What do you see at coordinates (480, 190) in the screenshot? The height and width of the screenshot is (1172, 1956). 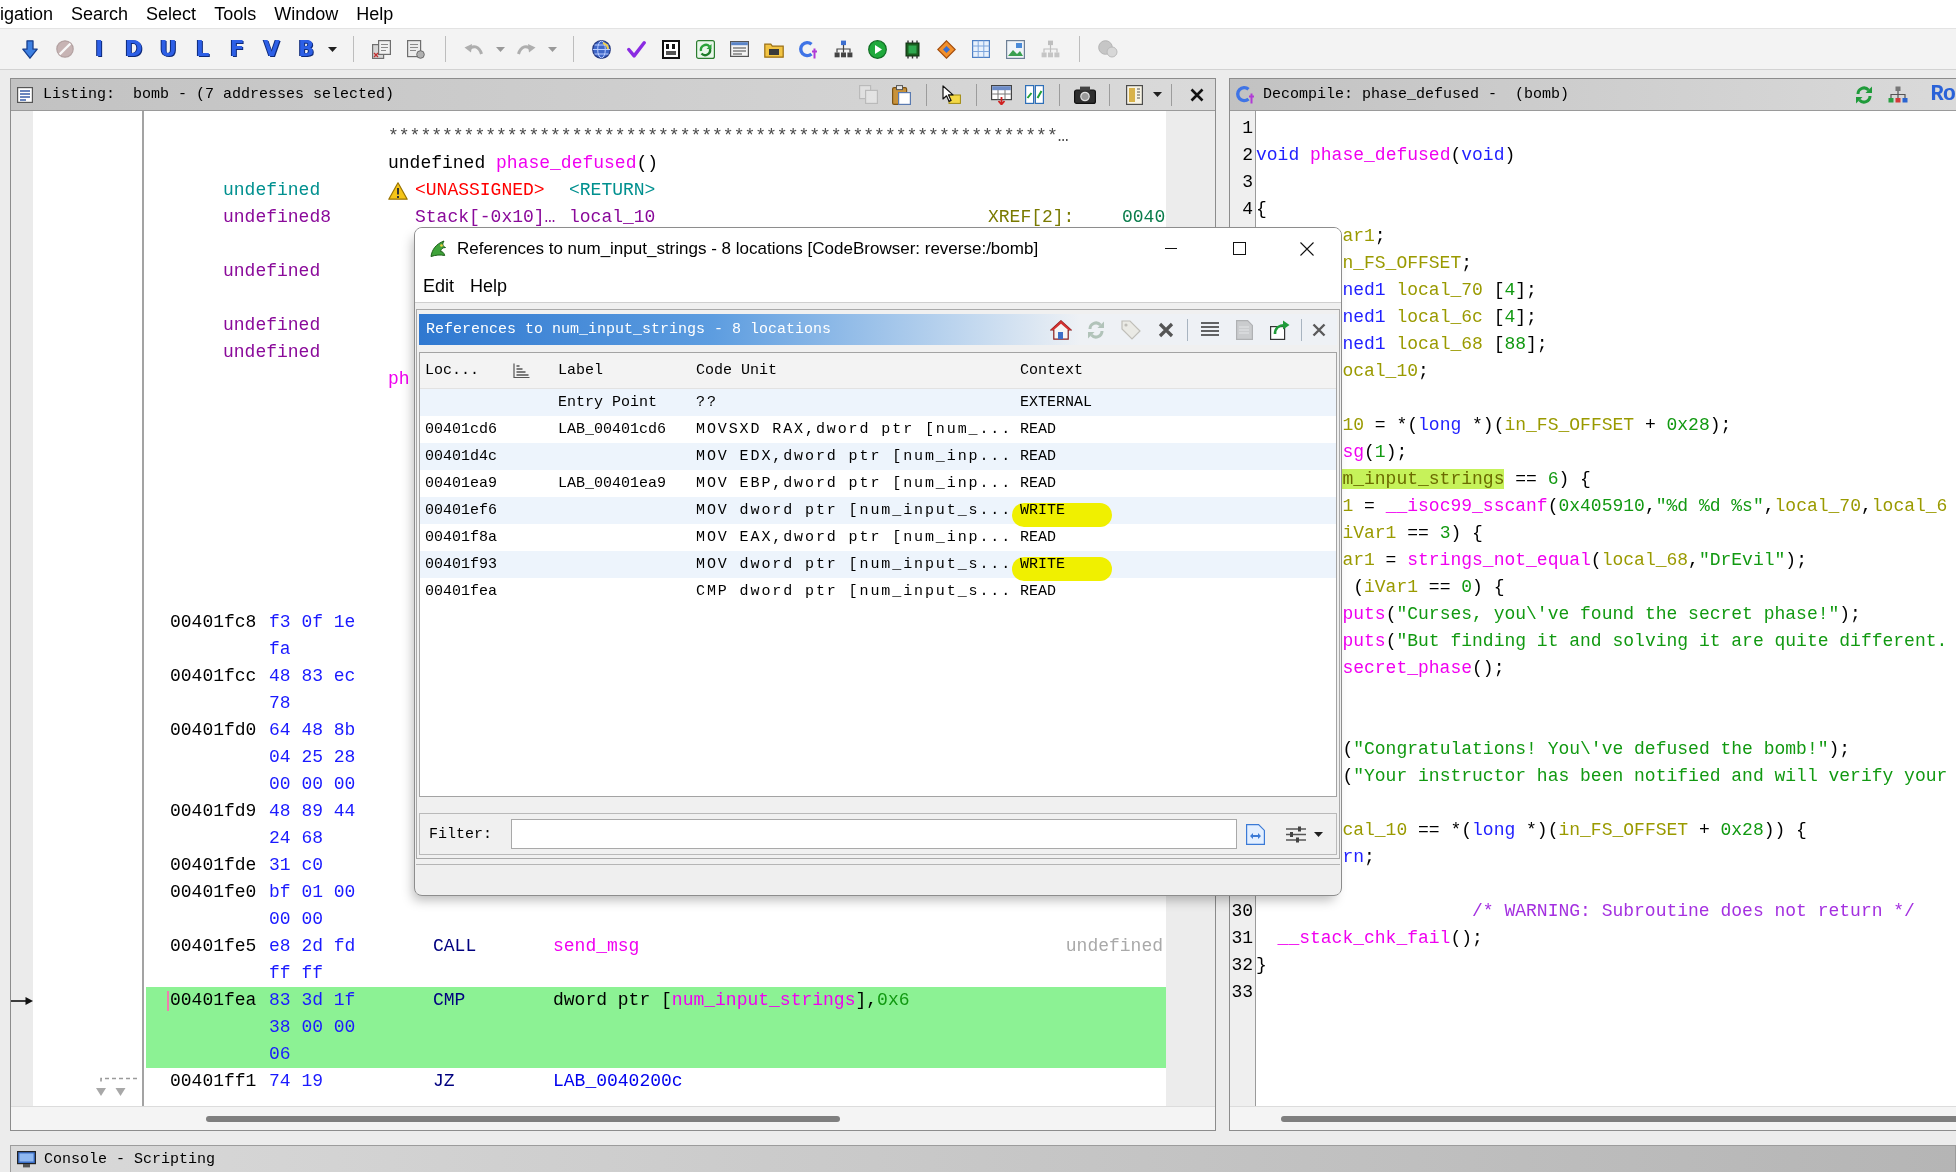 I see `storage-location: <UNASSIGNED>` at bounding box center [480, 190].